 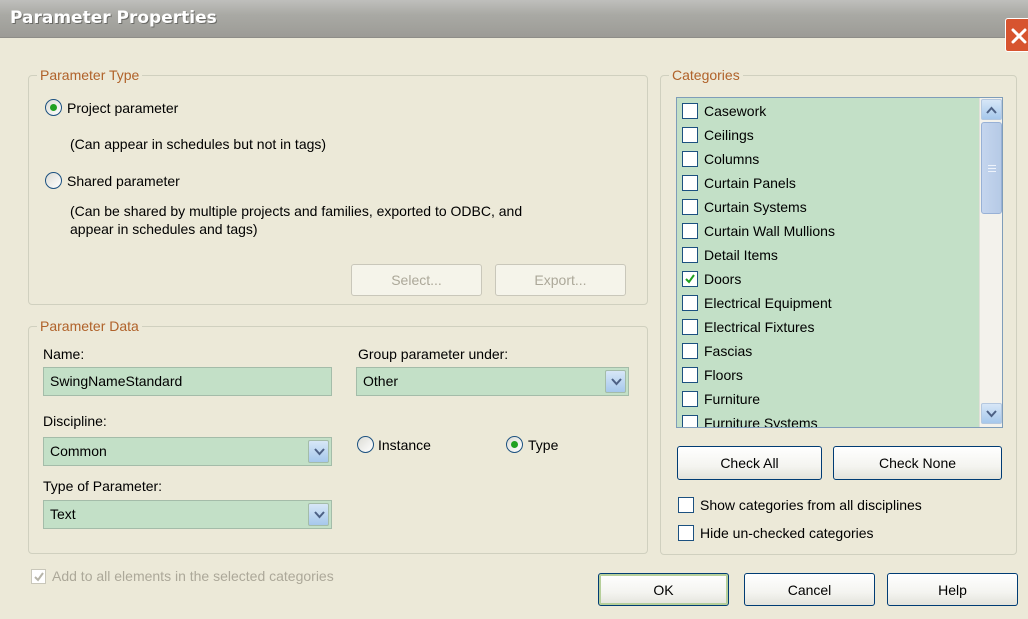 What do you see at coordinates (53, 107) in the screenshot?
I see `project-parameter-radio` at bounding box center [53, 107].